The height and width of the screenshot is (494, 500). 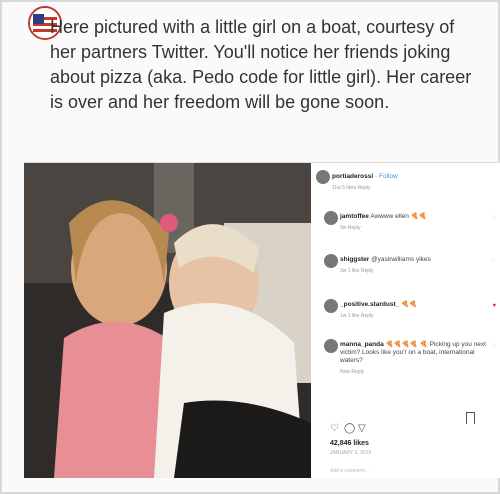 What do you see at coordinates (349, 443) in the screenshot?
I see `likes-count: 42,846 likes` at bounding box center [349, 443].